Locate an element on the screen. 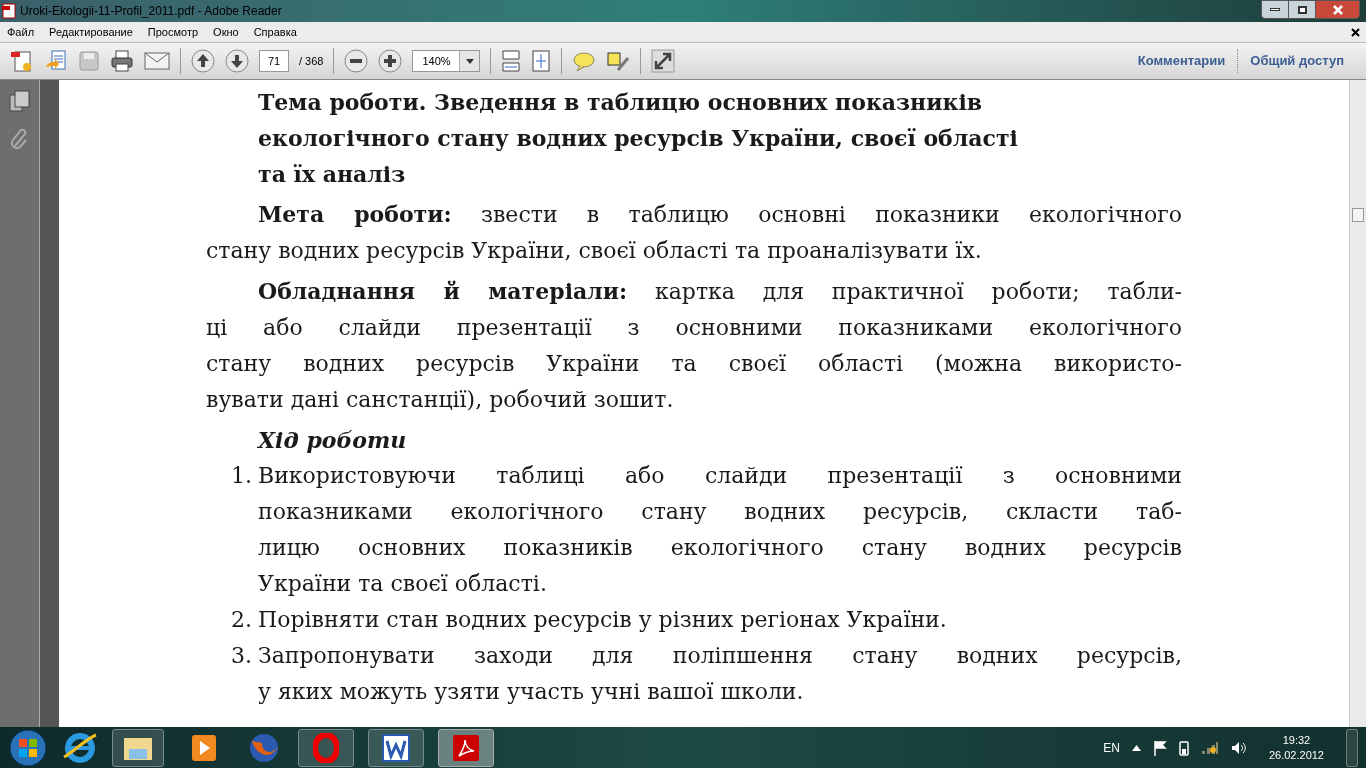 This screenshot has height=768, width=1366. list-item-text: Використовуючи таблиці або слайди презентації з основними показниками екологічного стану водних ресурсів, скласти таб- лицю основних показників екологічного стану водних ресурсів України та своєї області. is located at coordinates (720, 530).